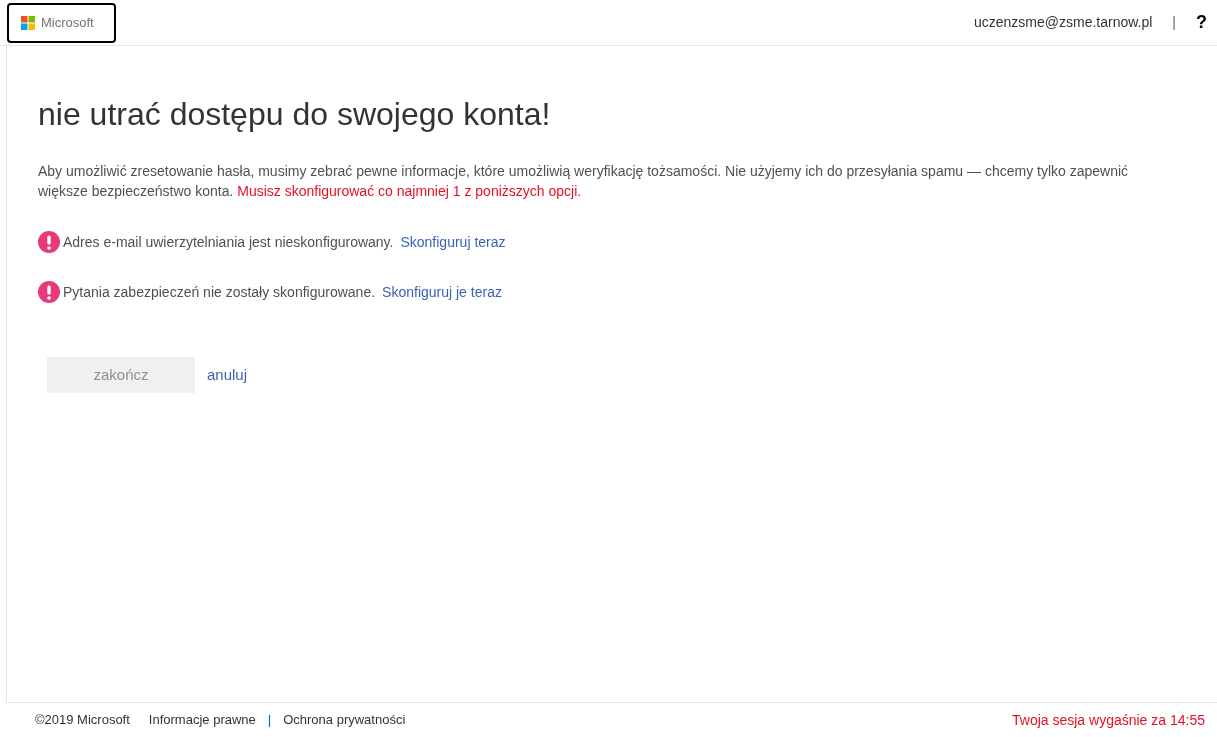  Describe the element at coordinates (227, 375) in the screenshot. I see `cancel-link: anuluj` at that location.